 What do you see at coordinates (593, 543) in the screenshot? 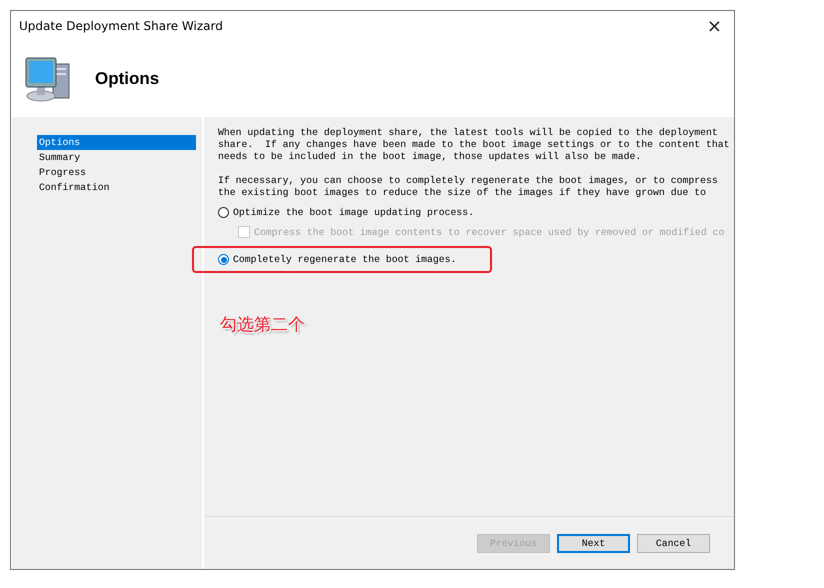
I see `wizard-button: Next` at bounding box center [593, 543].